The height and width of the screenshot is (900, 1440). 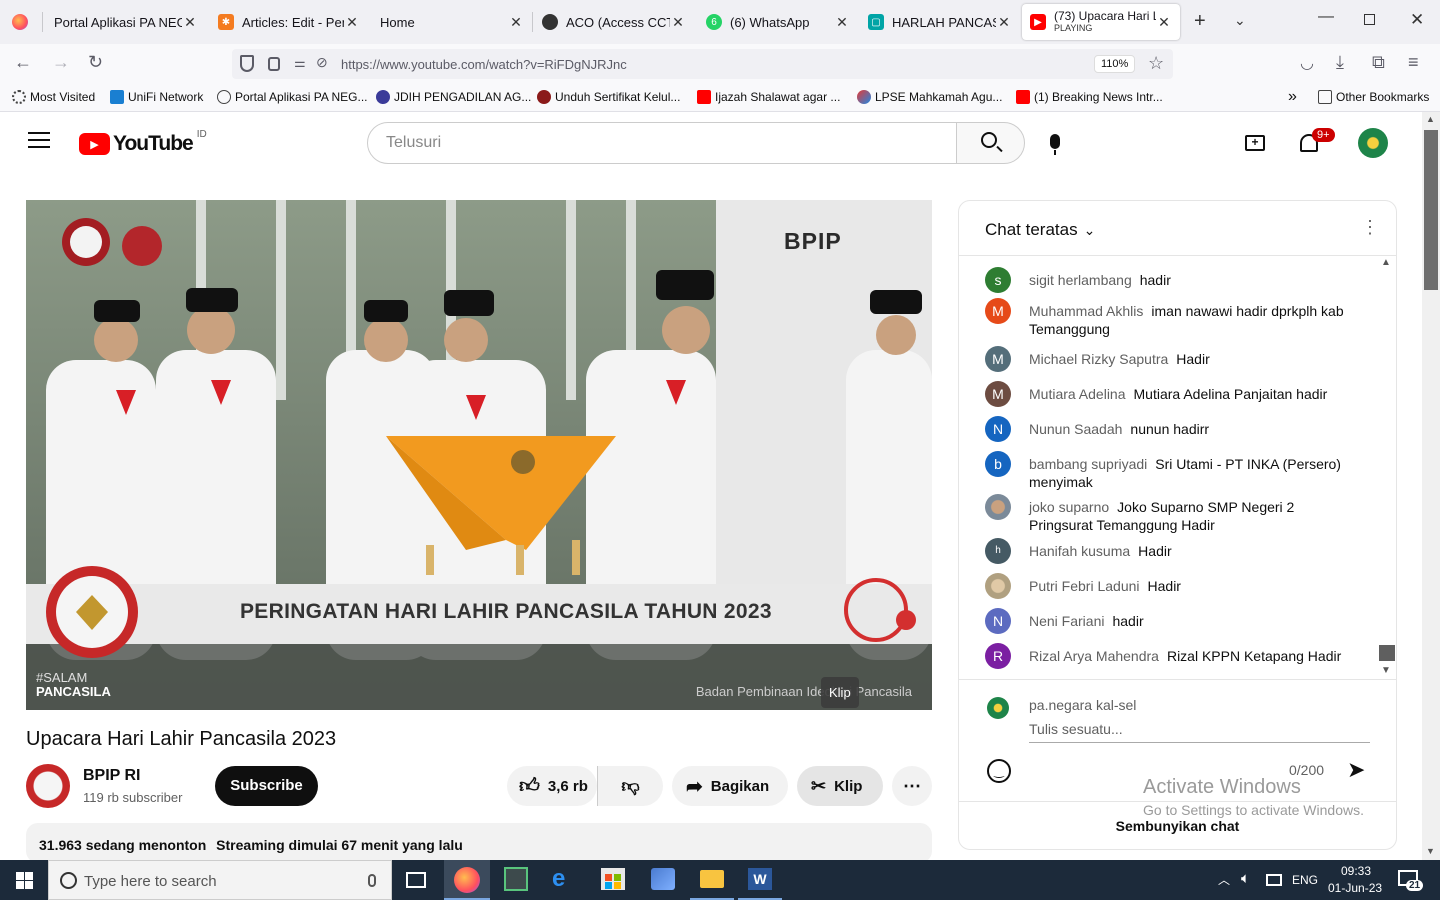 I want to click on tab-harlah-pancasila: ▢ HARLAH PANCASILA ✕, so click(x=940, y=22).